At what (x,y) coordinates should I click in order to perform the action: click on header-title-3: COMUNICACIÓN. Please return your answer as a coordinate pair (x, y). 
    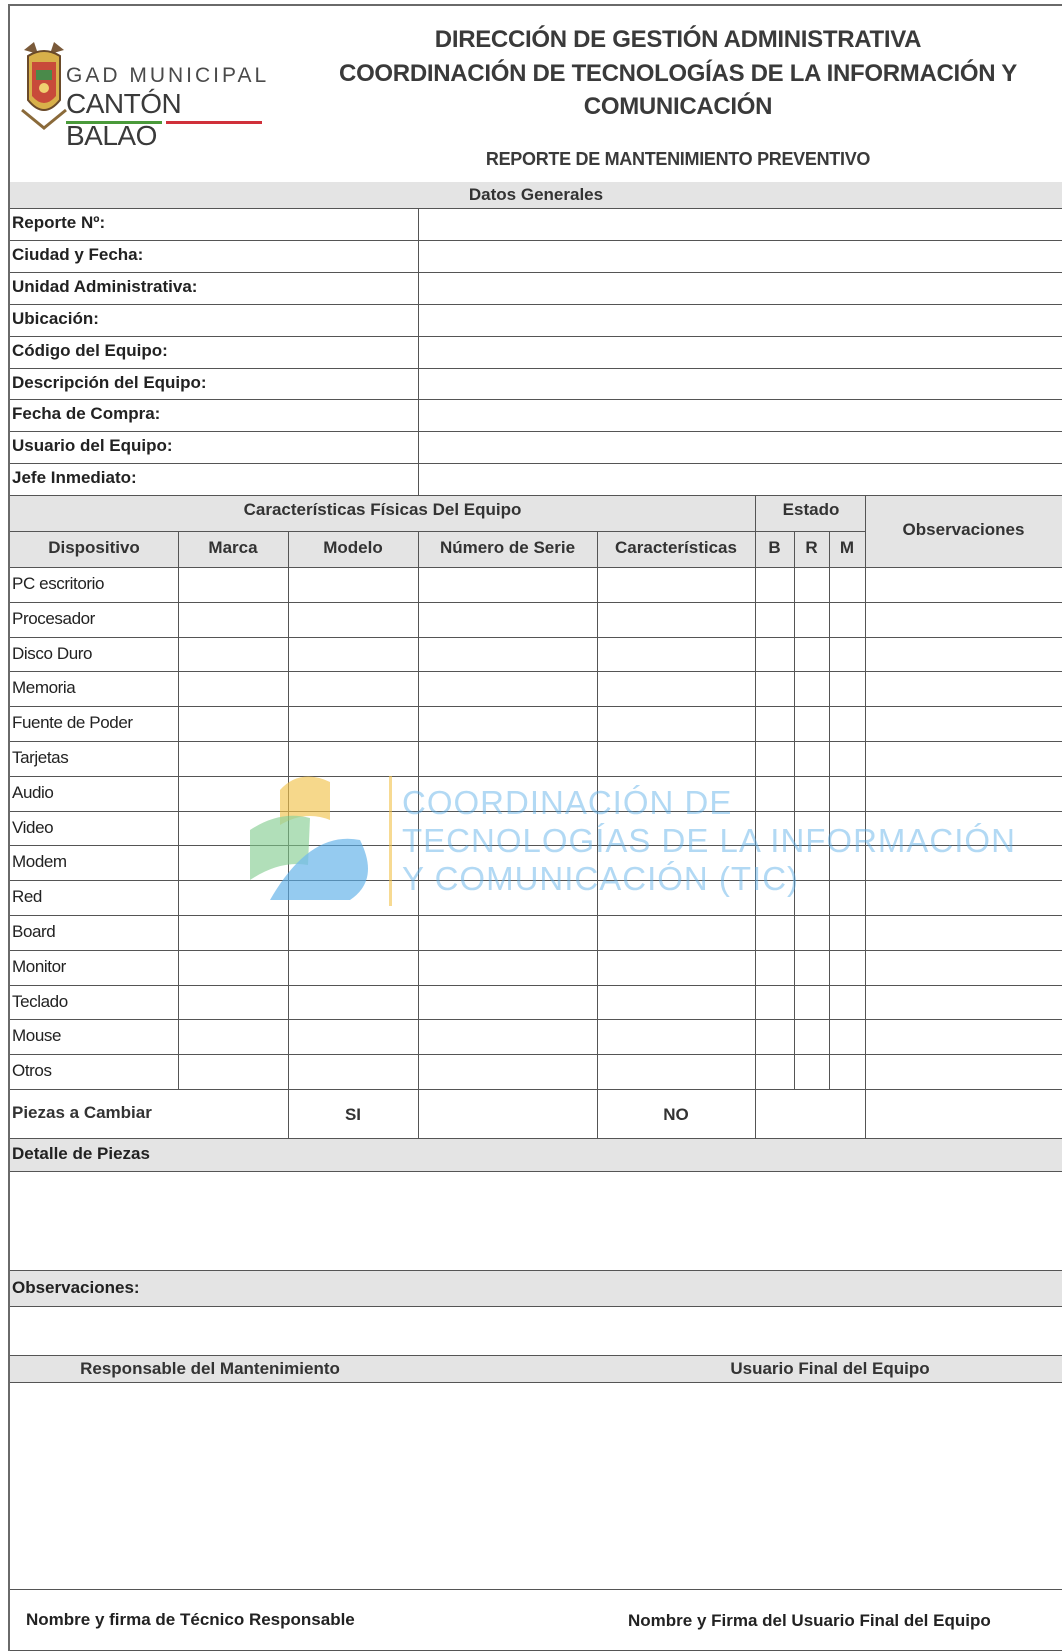
    Looking at the image, I should click on (678, 106).